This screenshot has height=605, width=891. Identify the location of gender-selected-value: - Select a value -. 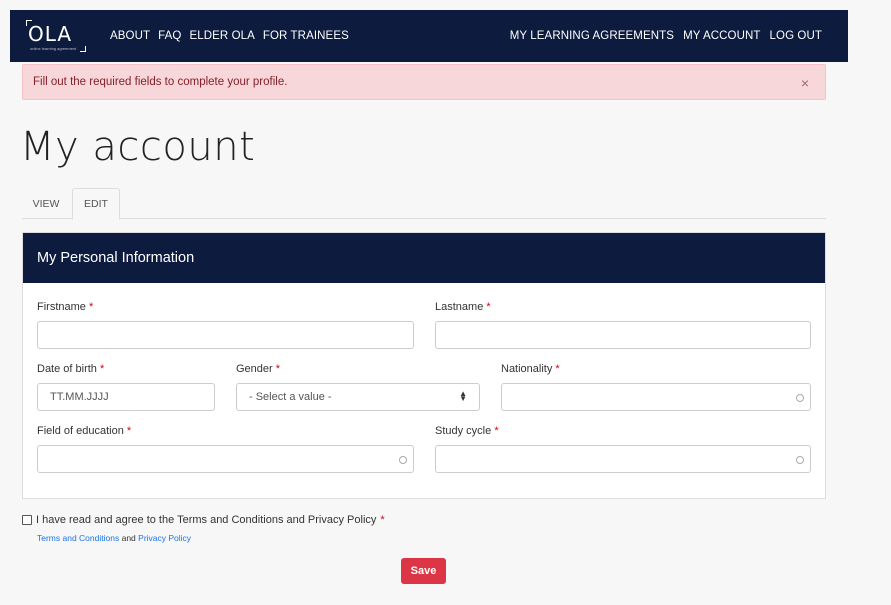
(290, 397).